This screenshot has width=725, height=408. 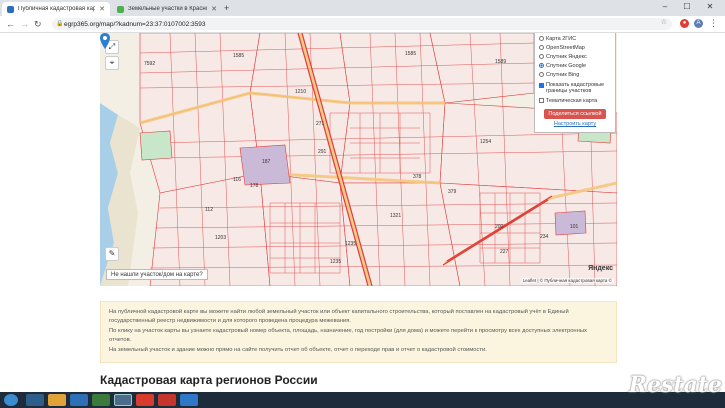 I want to click on taskbar-chrome-icon, so click(x=123, y=400).